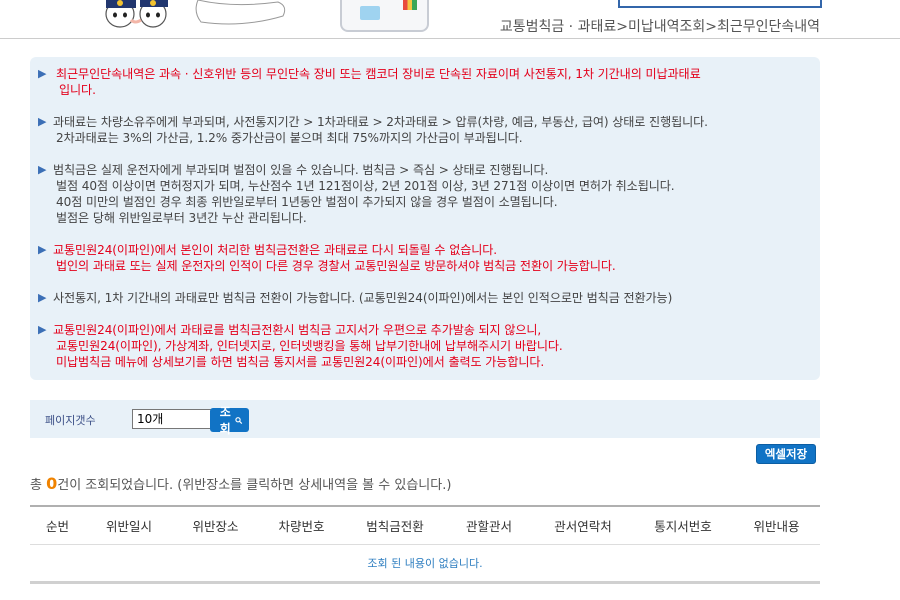 Image resolution: width=900 pixels, height=600 pixels. Describe the element at coordinates (786, 454) in the screenshot. I see `excel-save-button: 엑셀저장` at that location.